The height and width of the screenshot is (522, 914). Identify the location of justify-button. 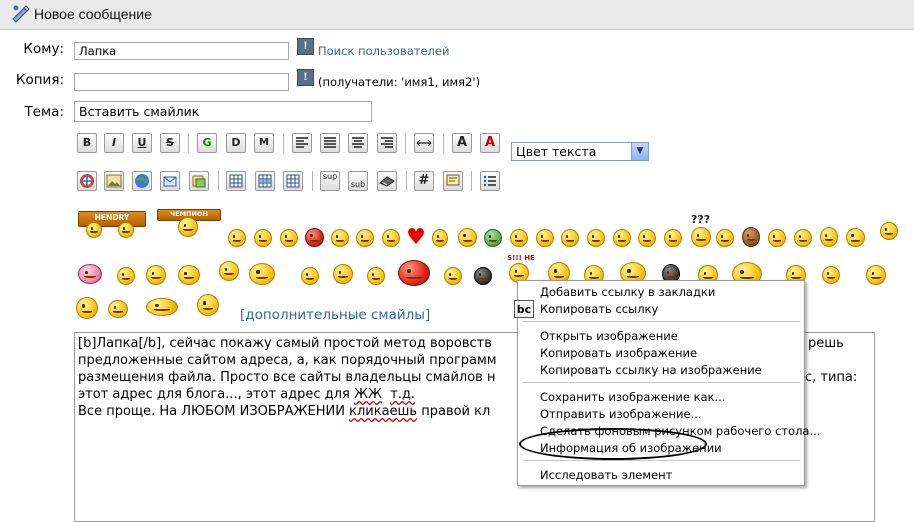
(330, 143).